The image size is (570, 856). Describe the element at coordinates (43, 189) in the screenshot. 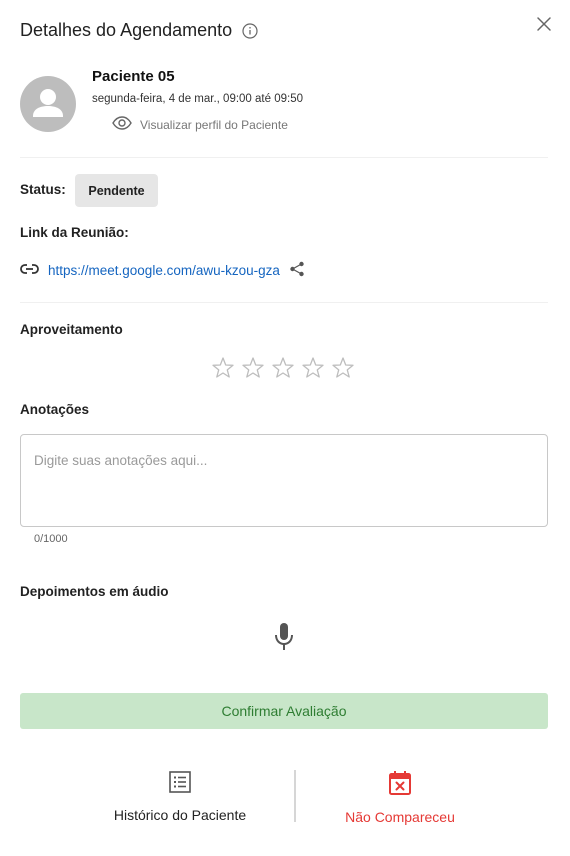

I see `status-label: Status:` at that location.